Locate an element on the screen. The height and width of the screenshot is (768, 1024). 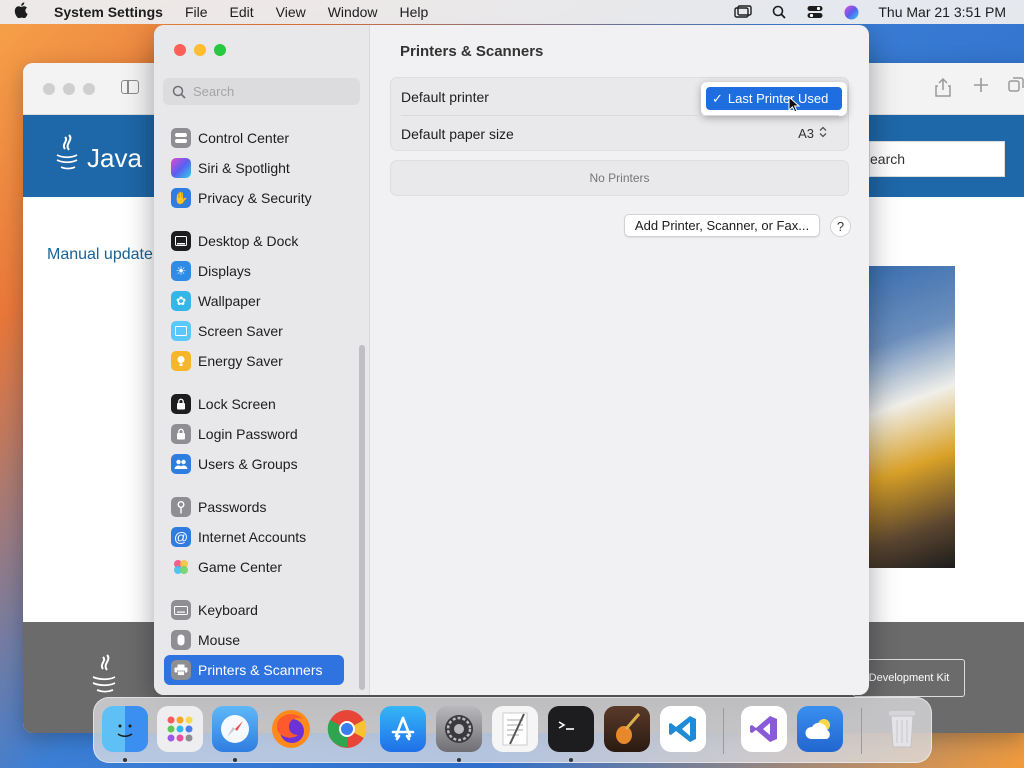
dock-system-settings-icon is located at coordinates (459, 729).